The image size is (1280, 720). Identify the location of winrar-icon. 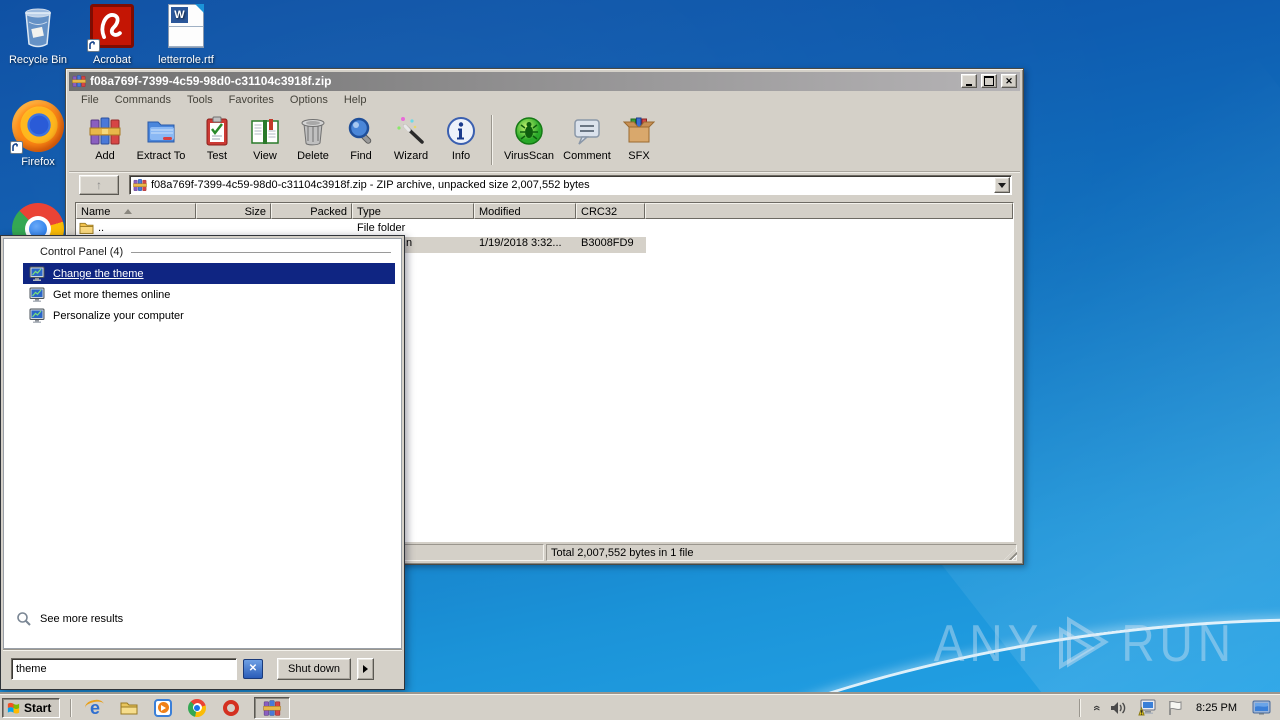
(272, 708).